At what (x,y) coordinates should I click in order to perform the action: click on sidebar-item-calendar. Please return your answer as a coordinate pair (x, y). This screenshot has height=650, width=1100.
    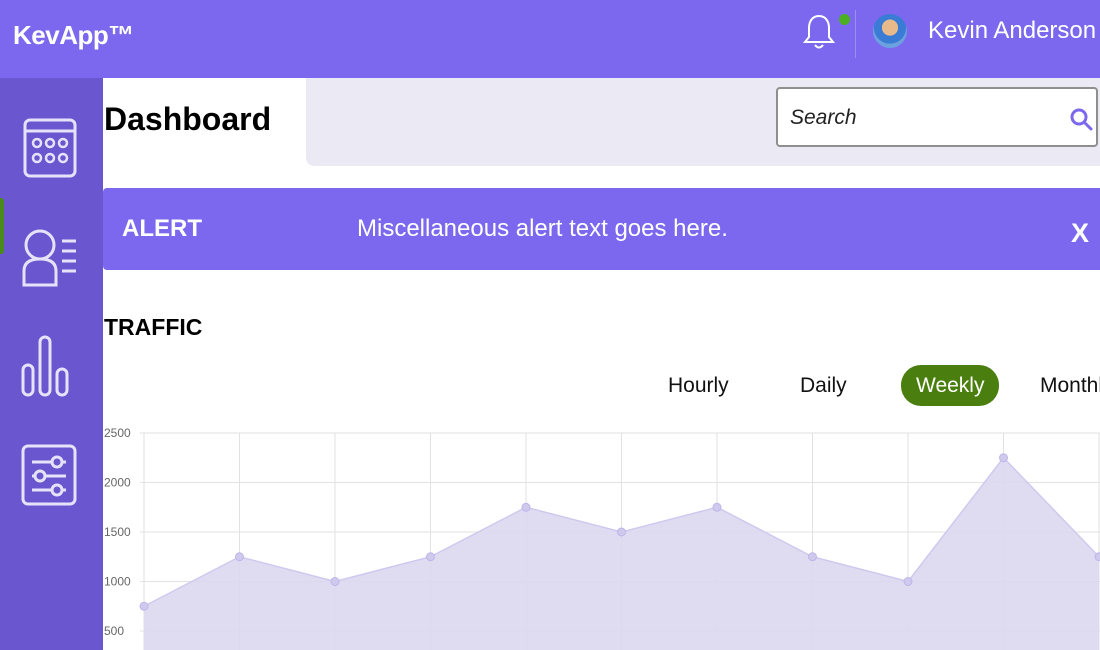
    Looking at the image, I should click on (50, 147).